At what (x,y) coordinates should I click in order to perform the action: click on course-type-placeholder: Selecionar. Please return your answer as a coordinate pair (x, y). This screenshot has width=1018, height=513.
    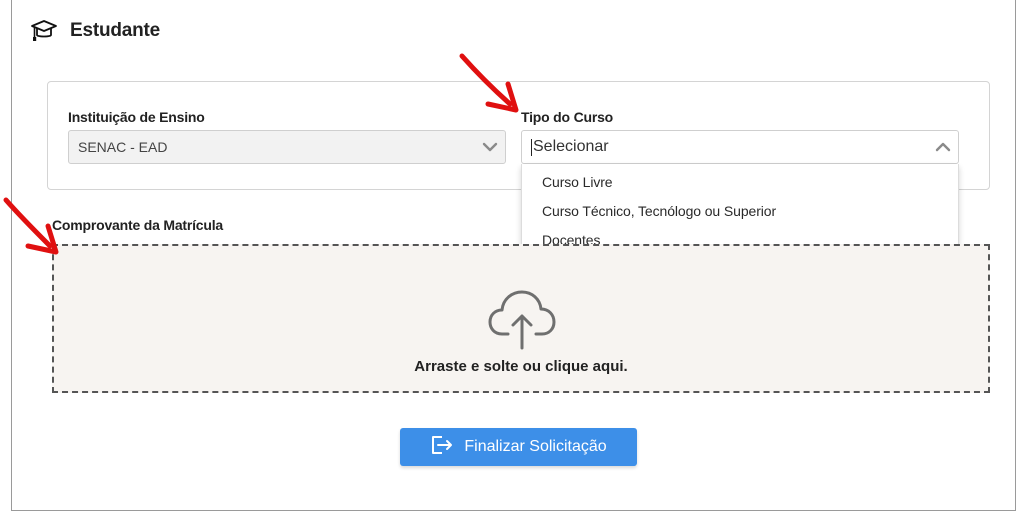
    Looking at the image, I should click on (571, 146).